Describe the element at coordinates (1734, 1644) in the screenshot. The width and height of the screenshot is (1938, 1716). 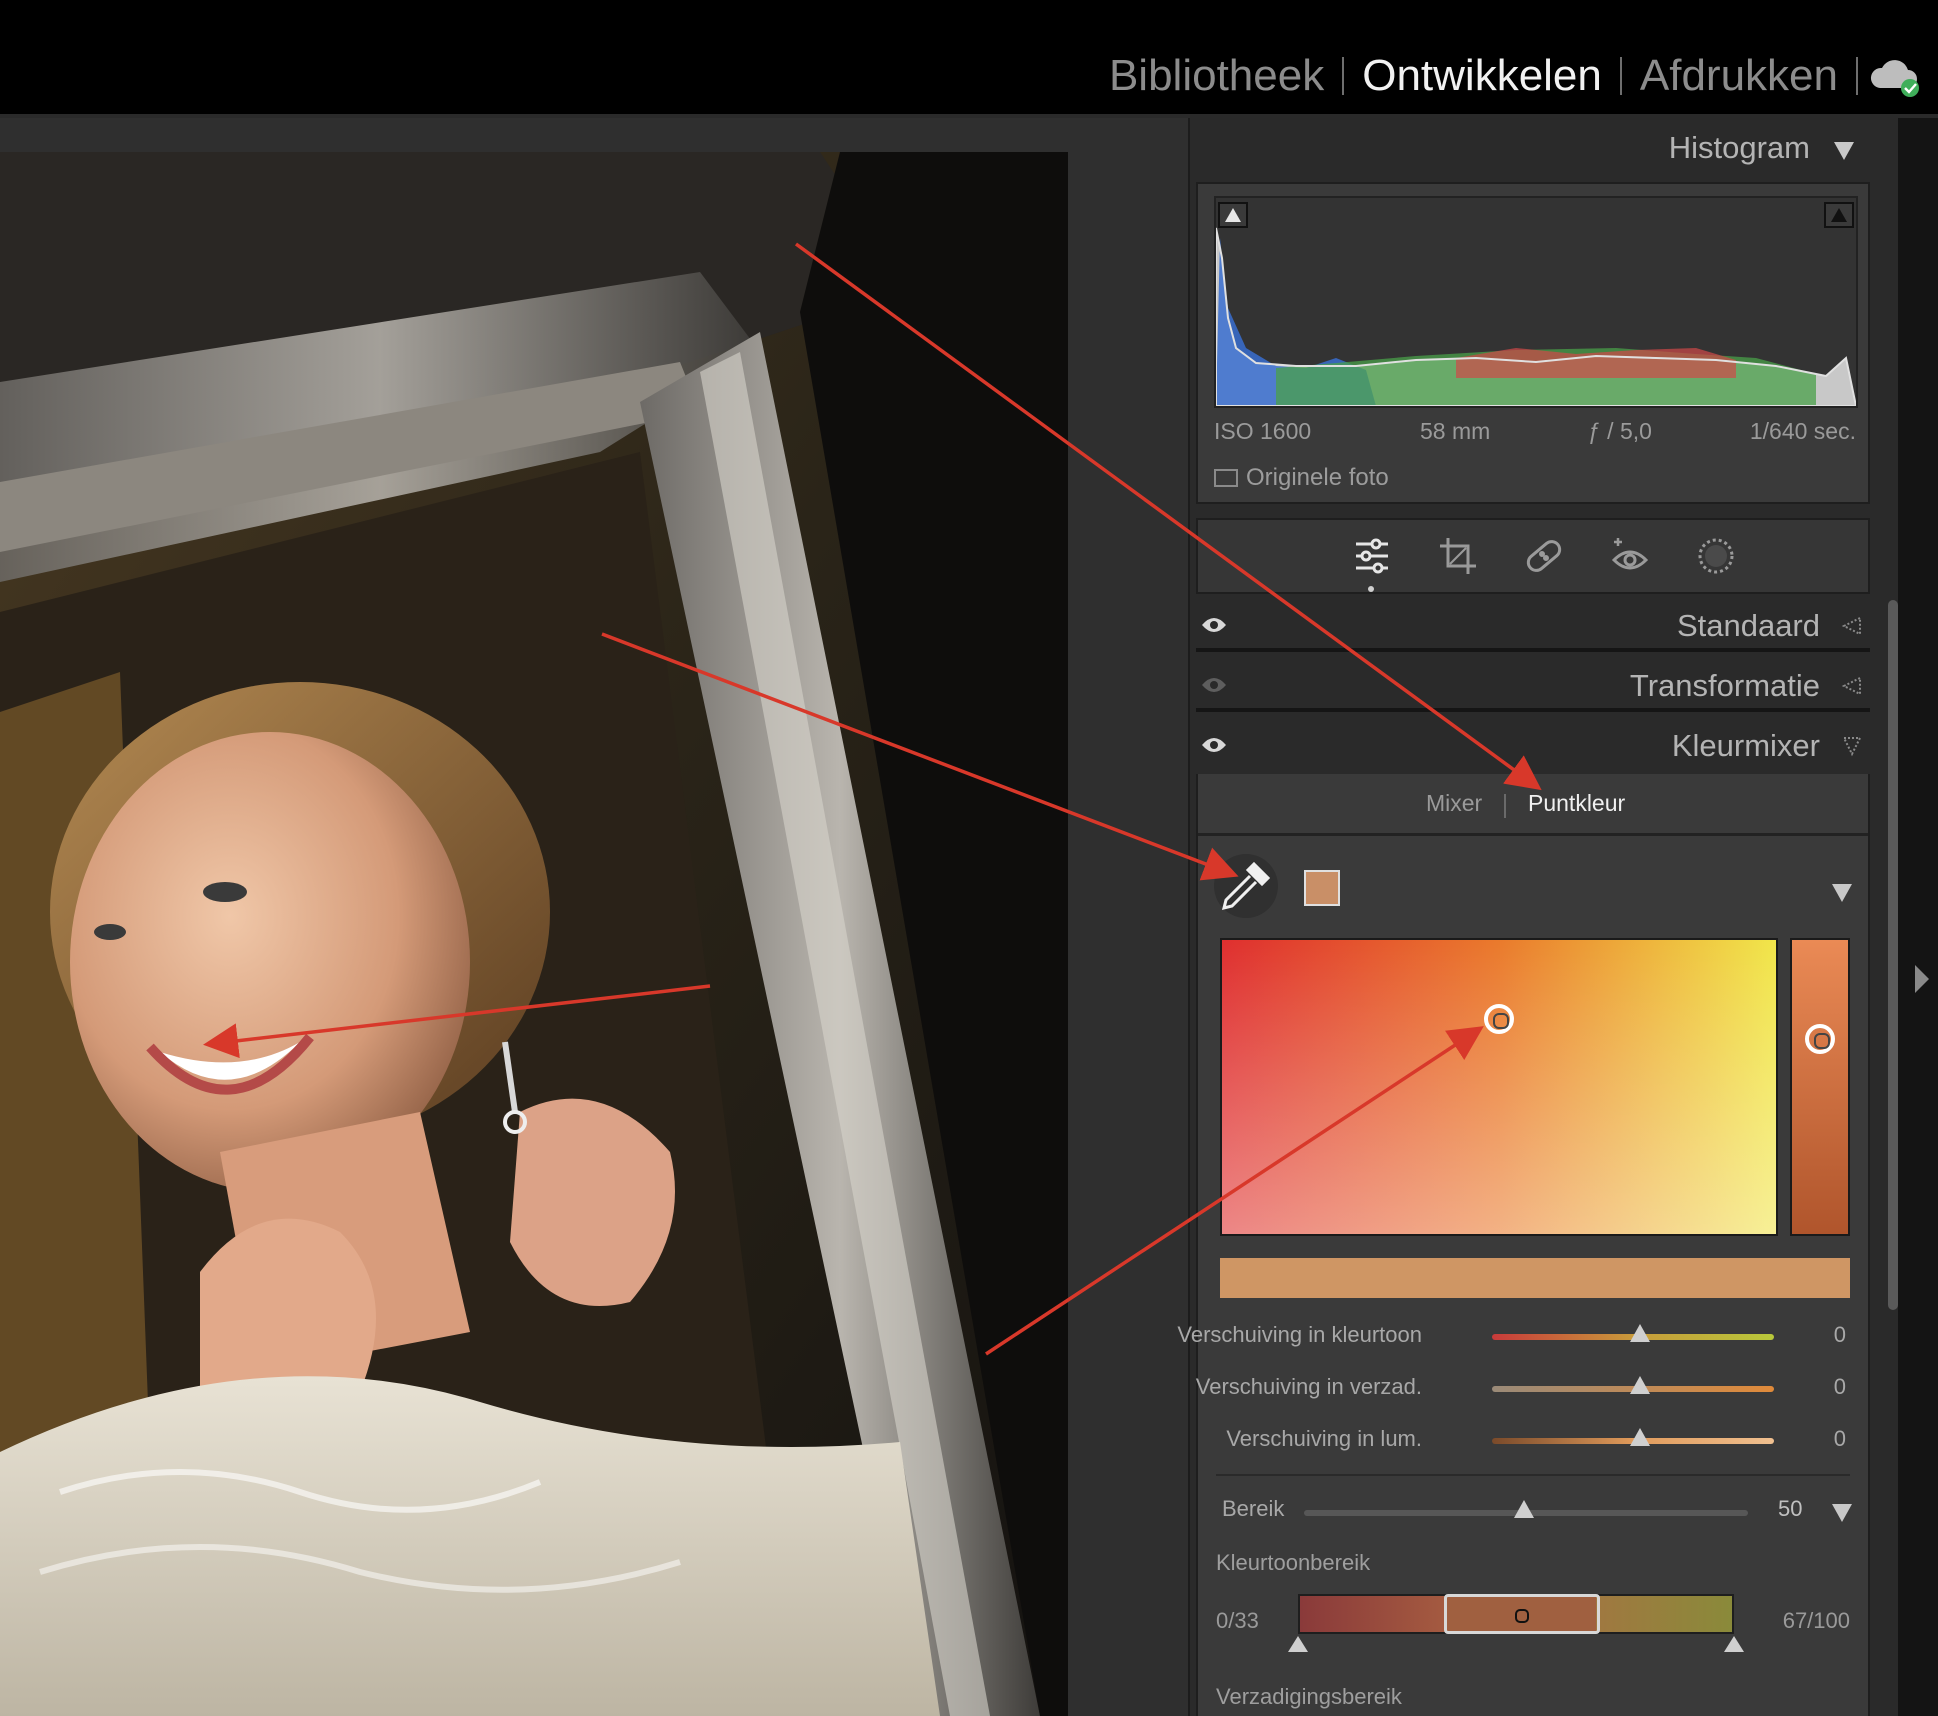
I see `hue-range-right-handle` at that location.